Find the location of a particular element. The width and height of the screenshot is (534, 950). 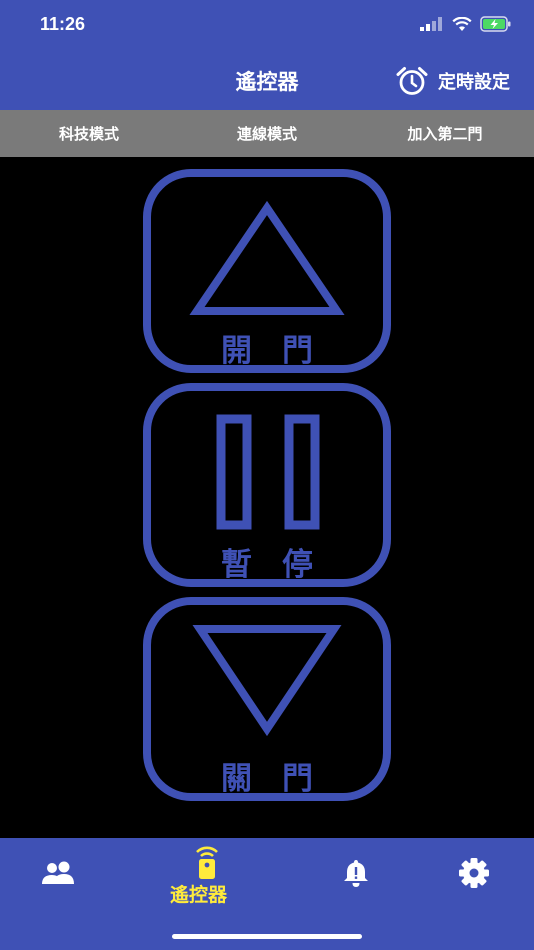

nav-remote-label: 遙控器 is located at coordinates (198, 893).